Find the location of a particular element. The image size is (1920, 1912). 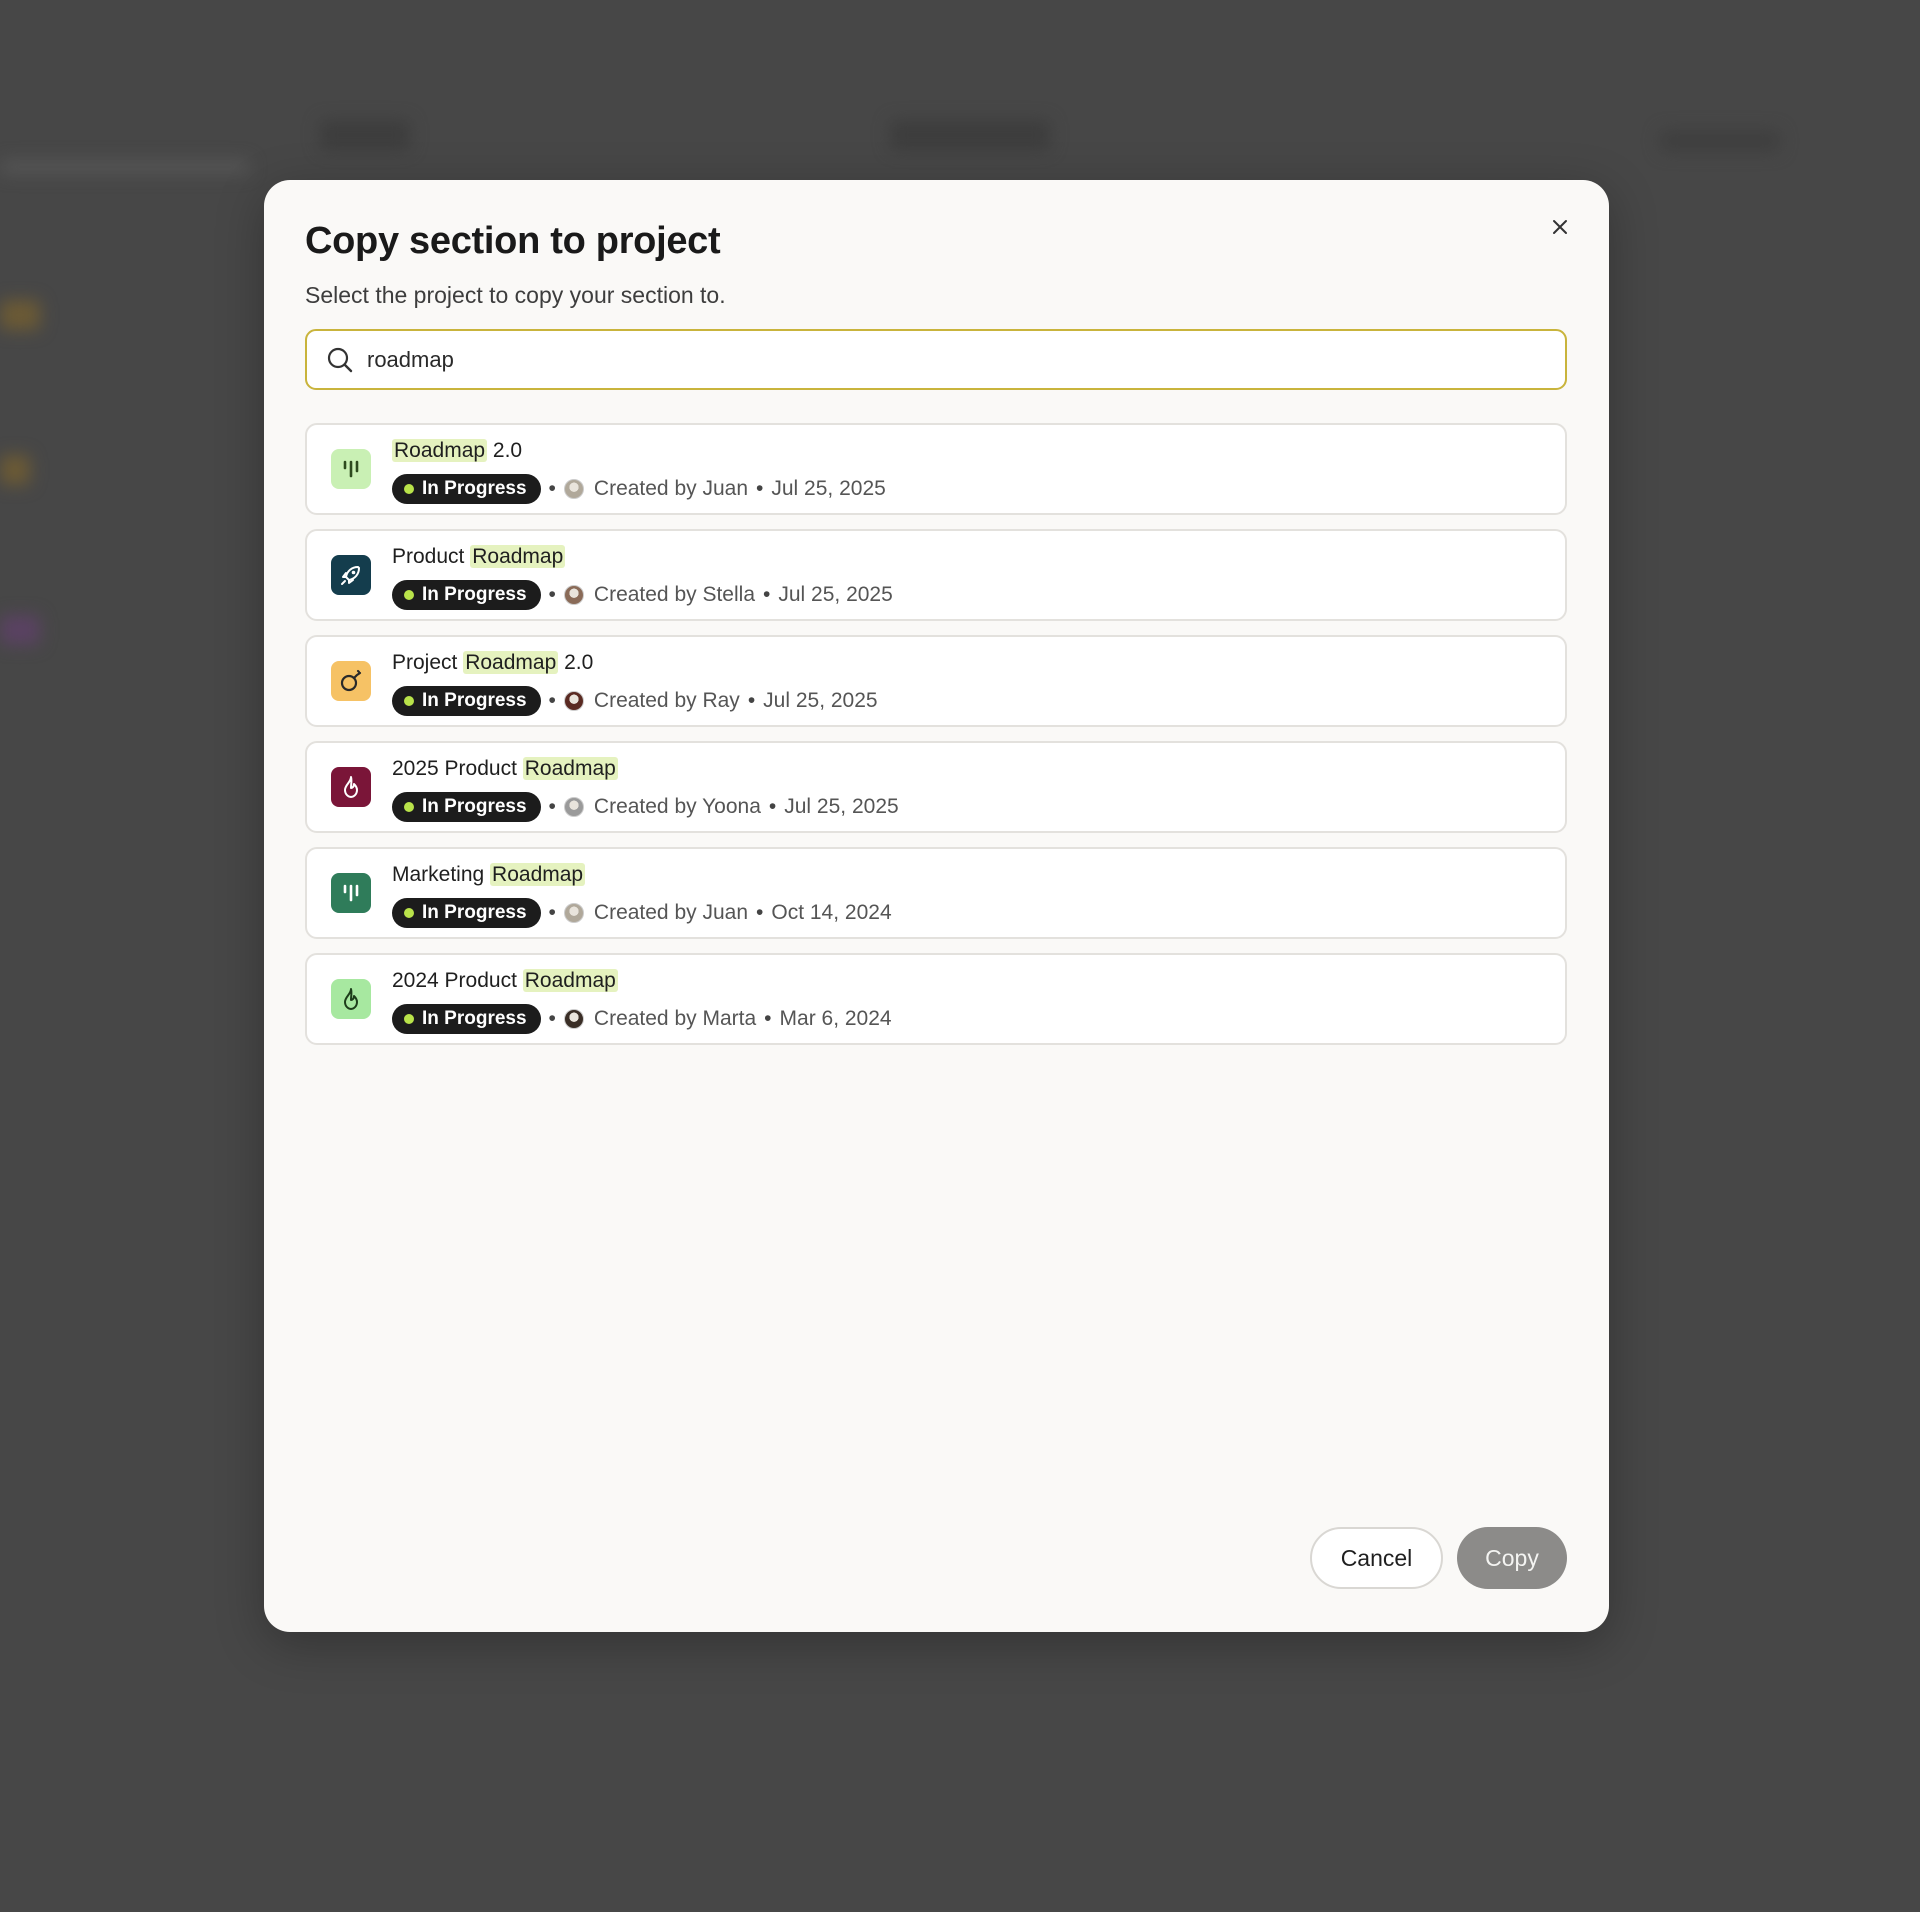

project-name: Roadmap 2.0 is located at coordinates (457, 451).